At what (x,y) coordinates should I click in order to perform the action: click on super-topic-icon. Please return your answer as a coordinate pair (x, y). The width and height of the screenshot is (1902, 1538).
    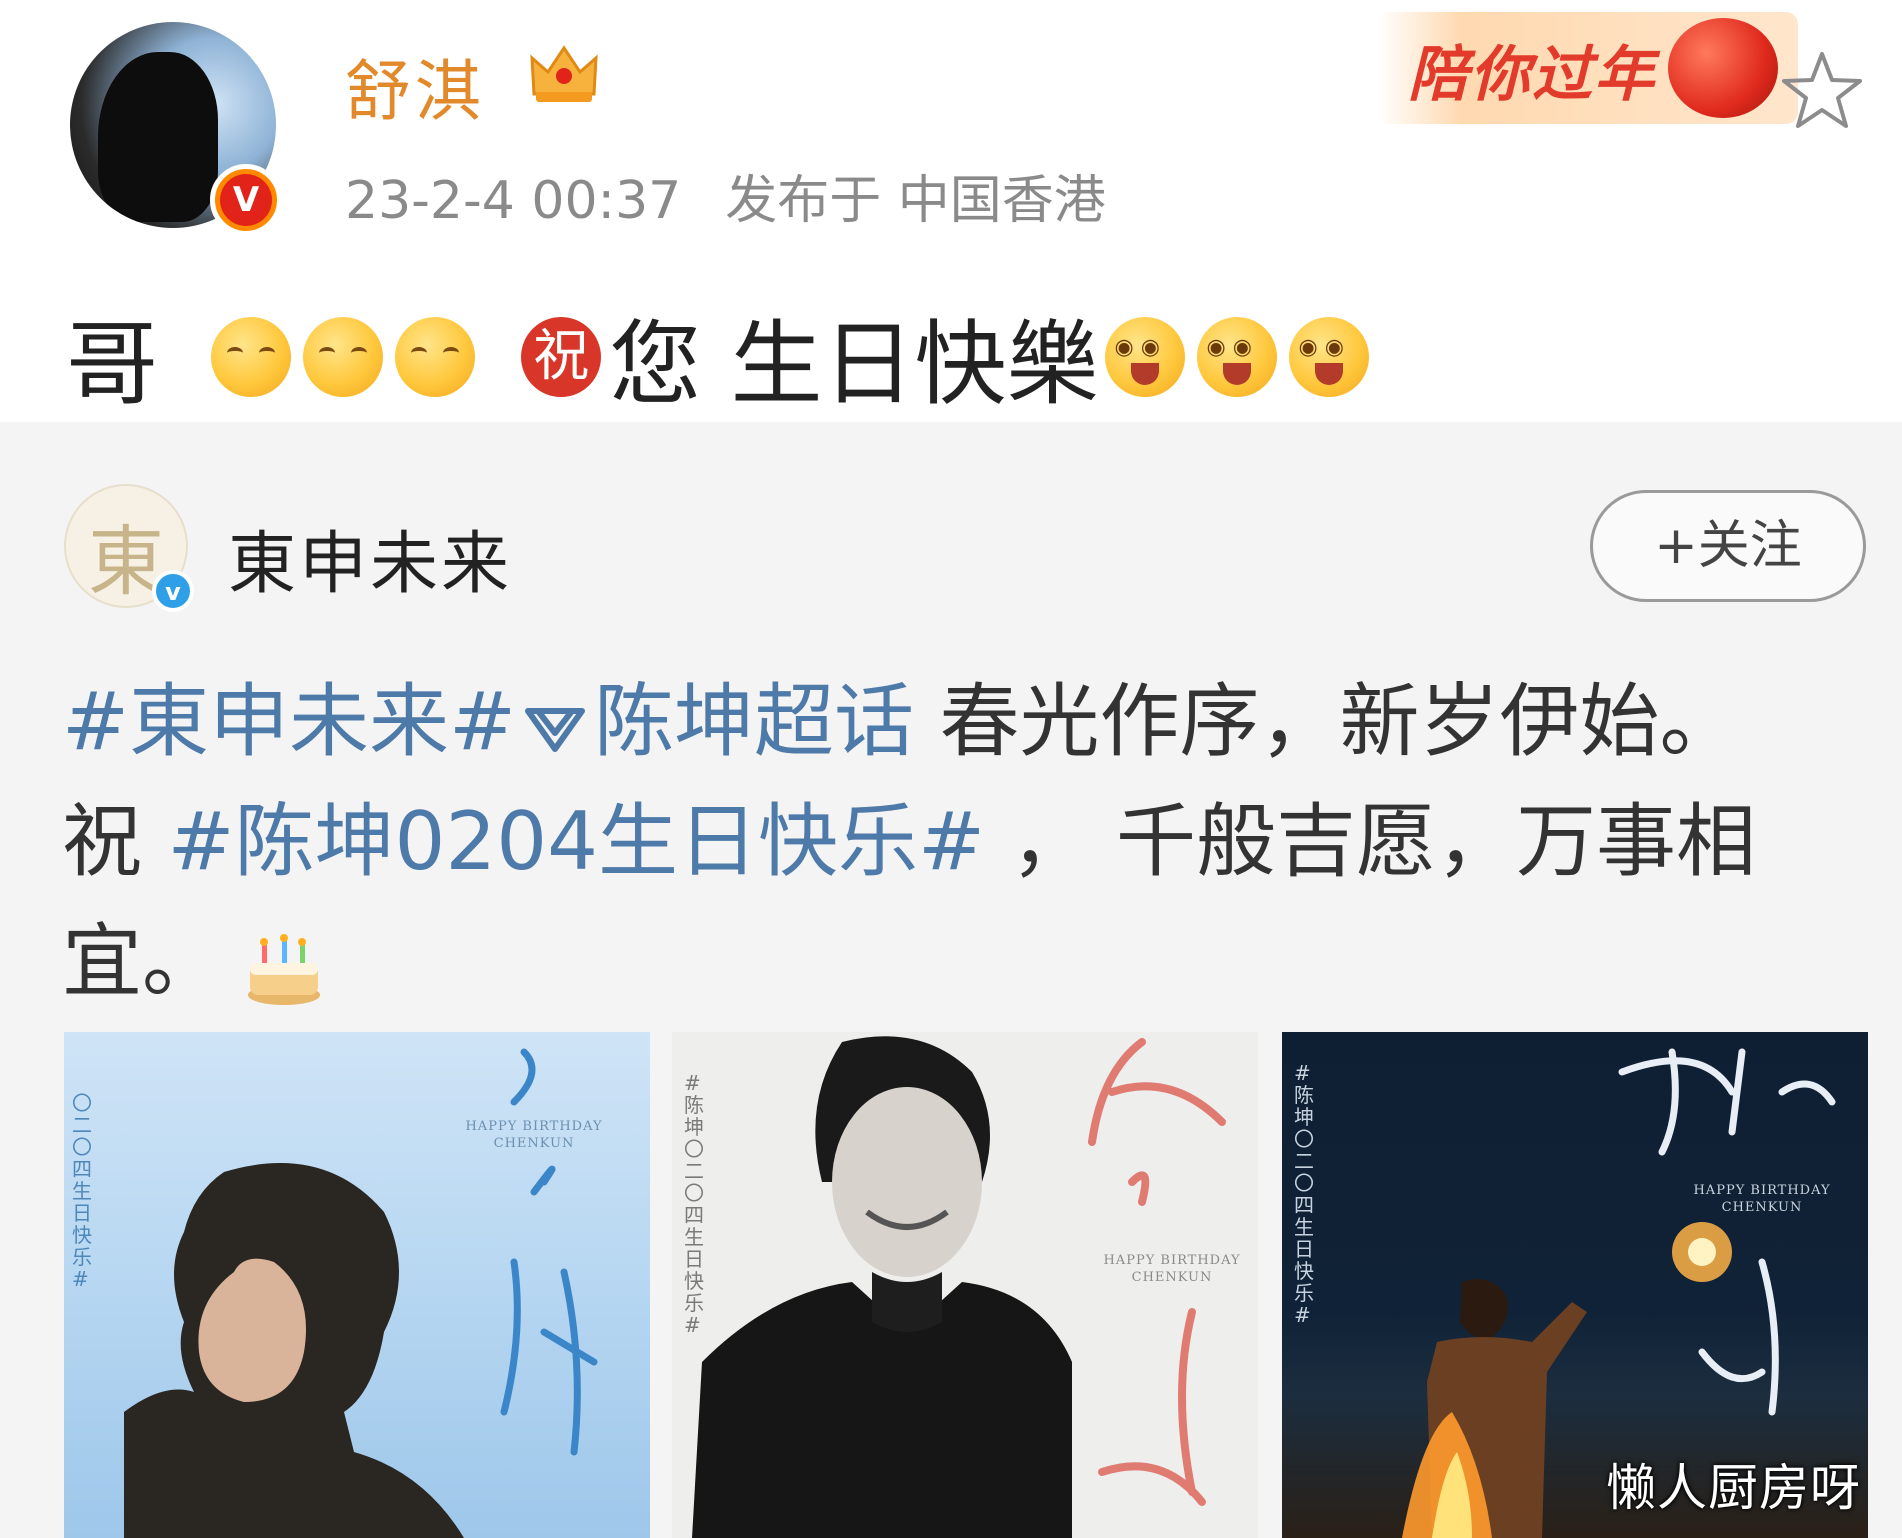
    Looking at the image, I should click on (555, 727).